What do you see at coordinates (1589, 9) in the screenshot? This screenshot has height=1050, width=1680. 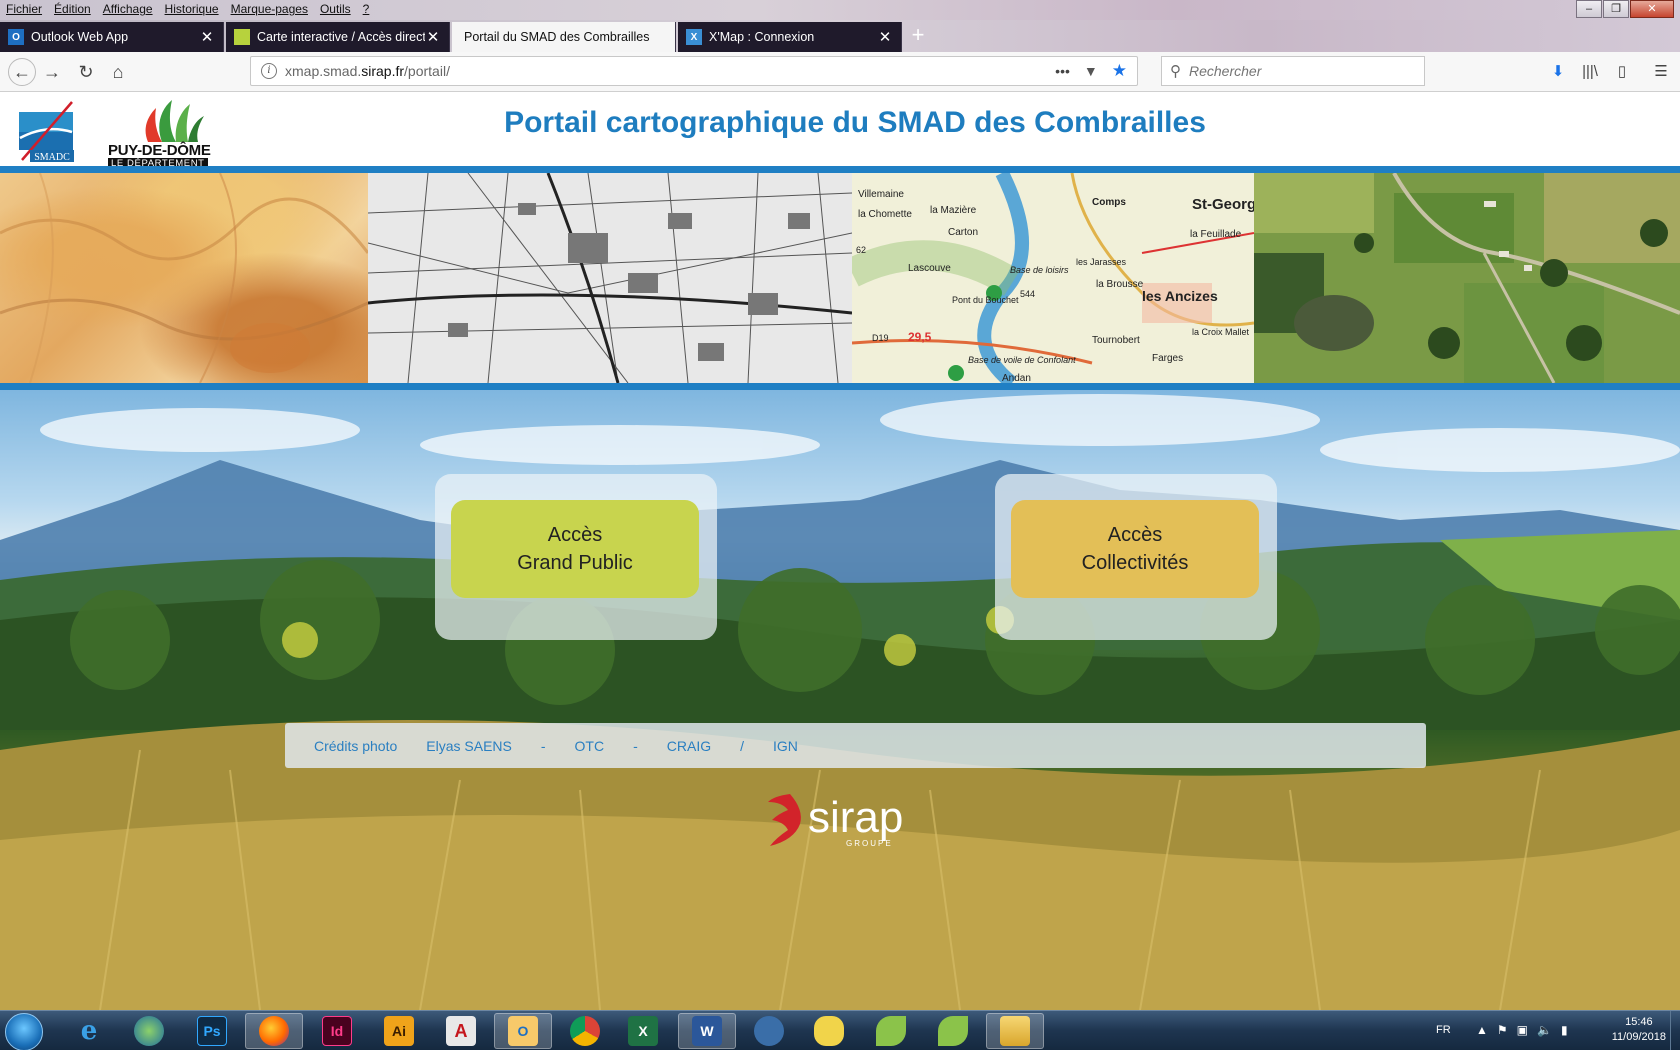 I see `minimize-button: –` at bounding box center [1589, 9].